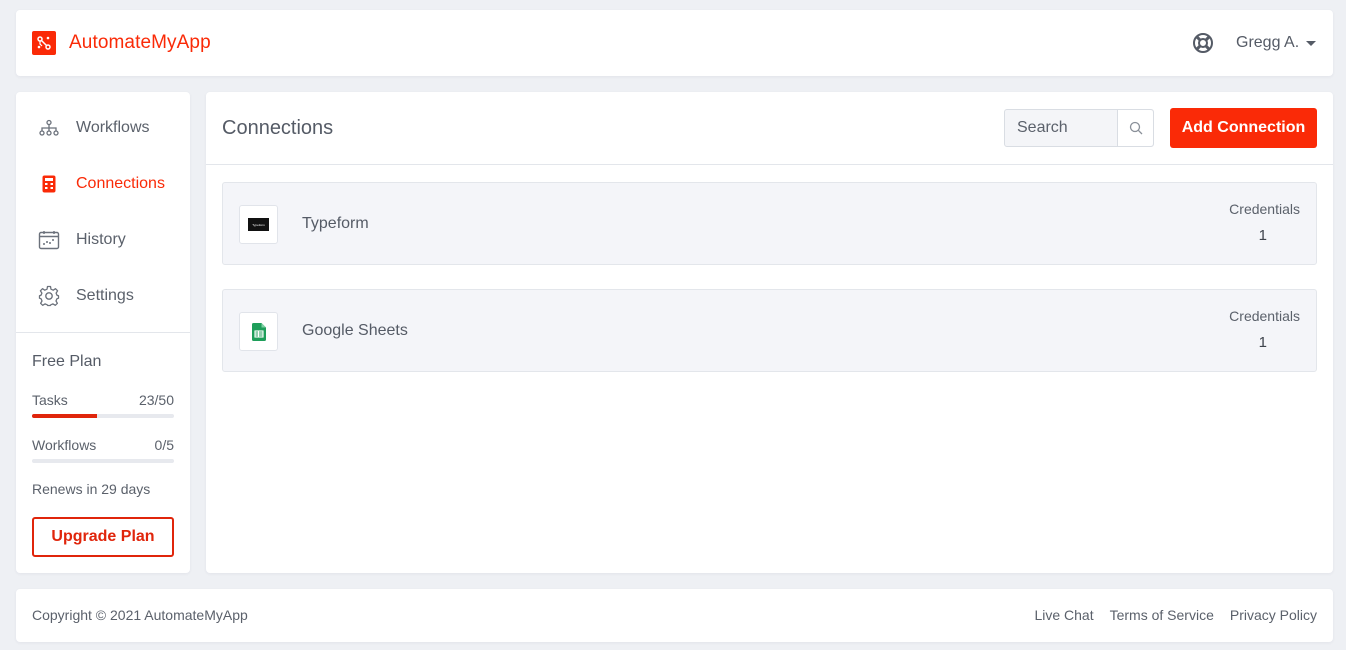  What do you see at coordinates (91, 489) in the screenshot?
I see `renews-text: Renews in 29 days` at bounding box center [91, 489].